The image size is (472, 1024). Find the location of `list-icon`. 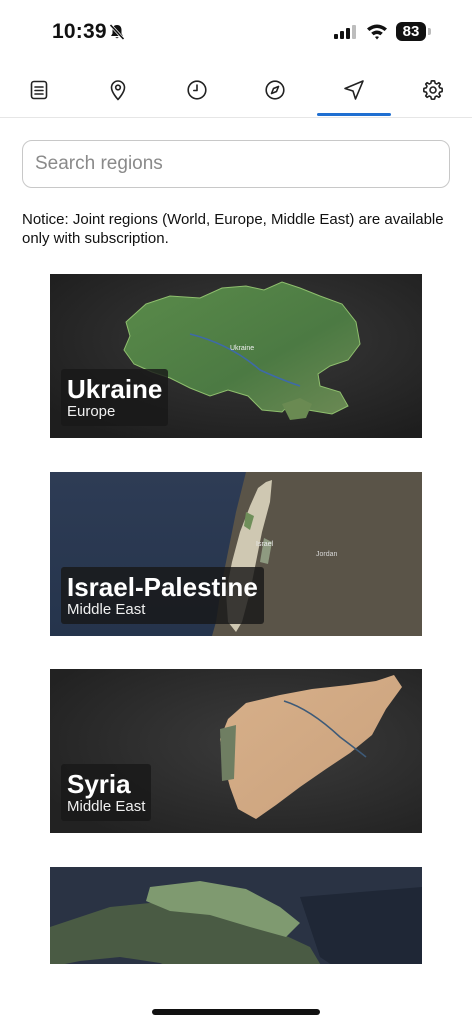

list-icon is located at coordinates (39, 90).